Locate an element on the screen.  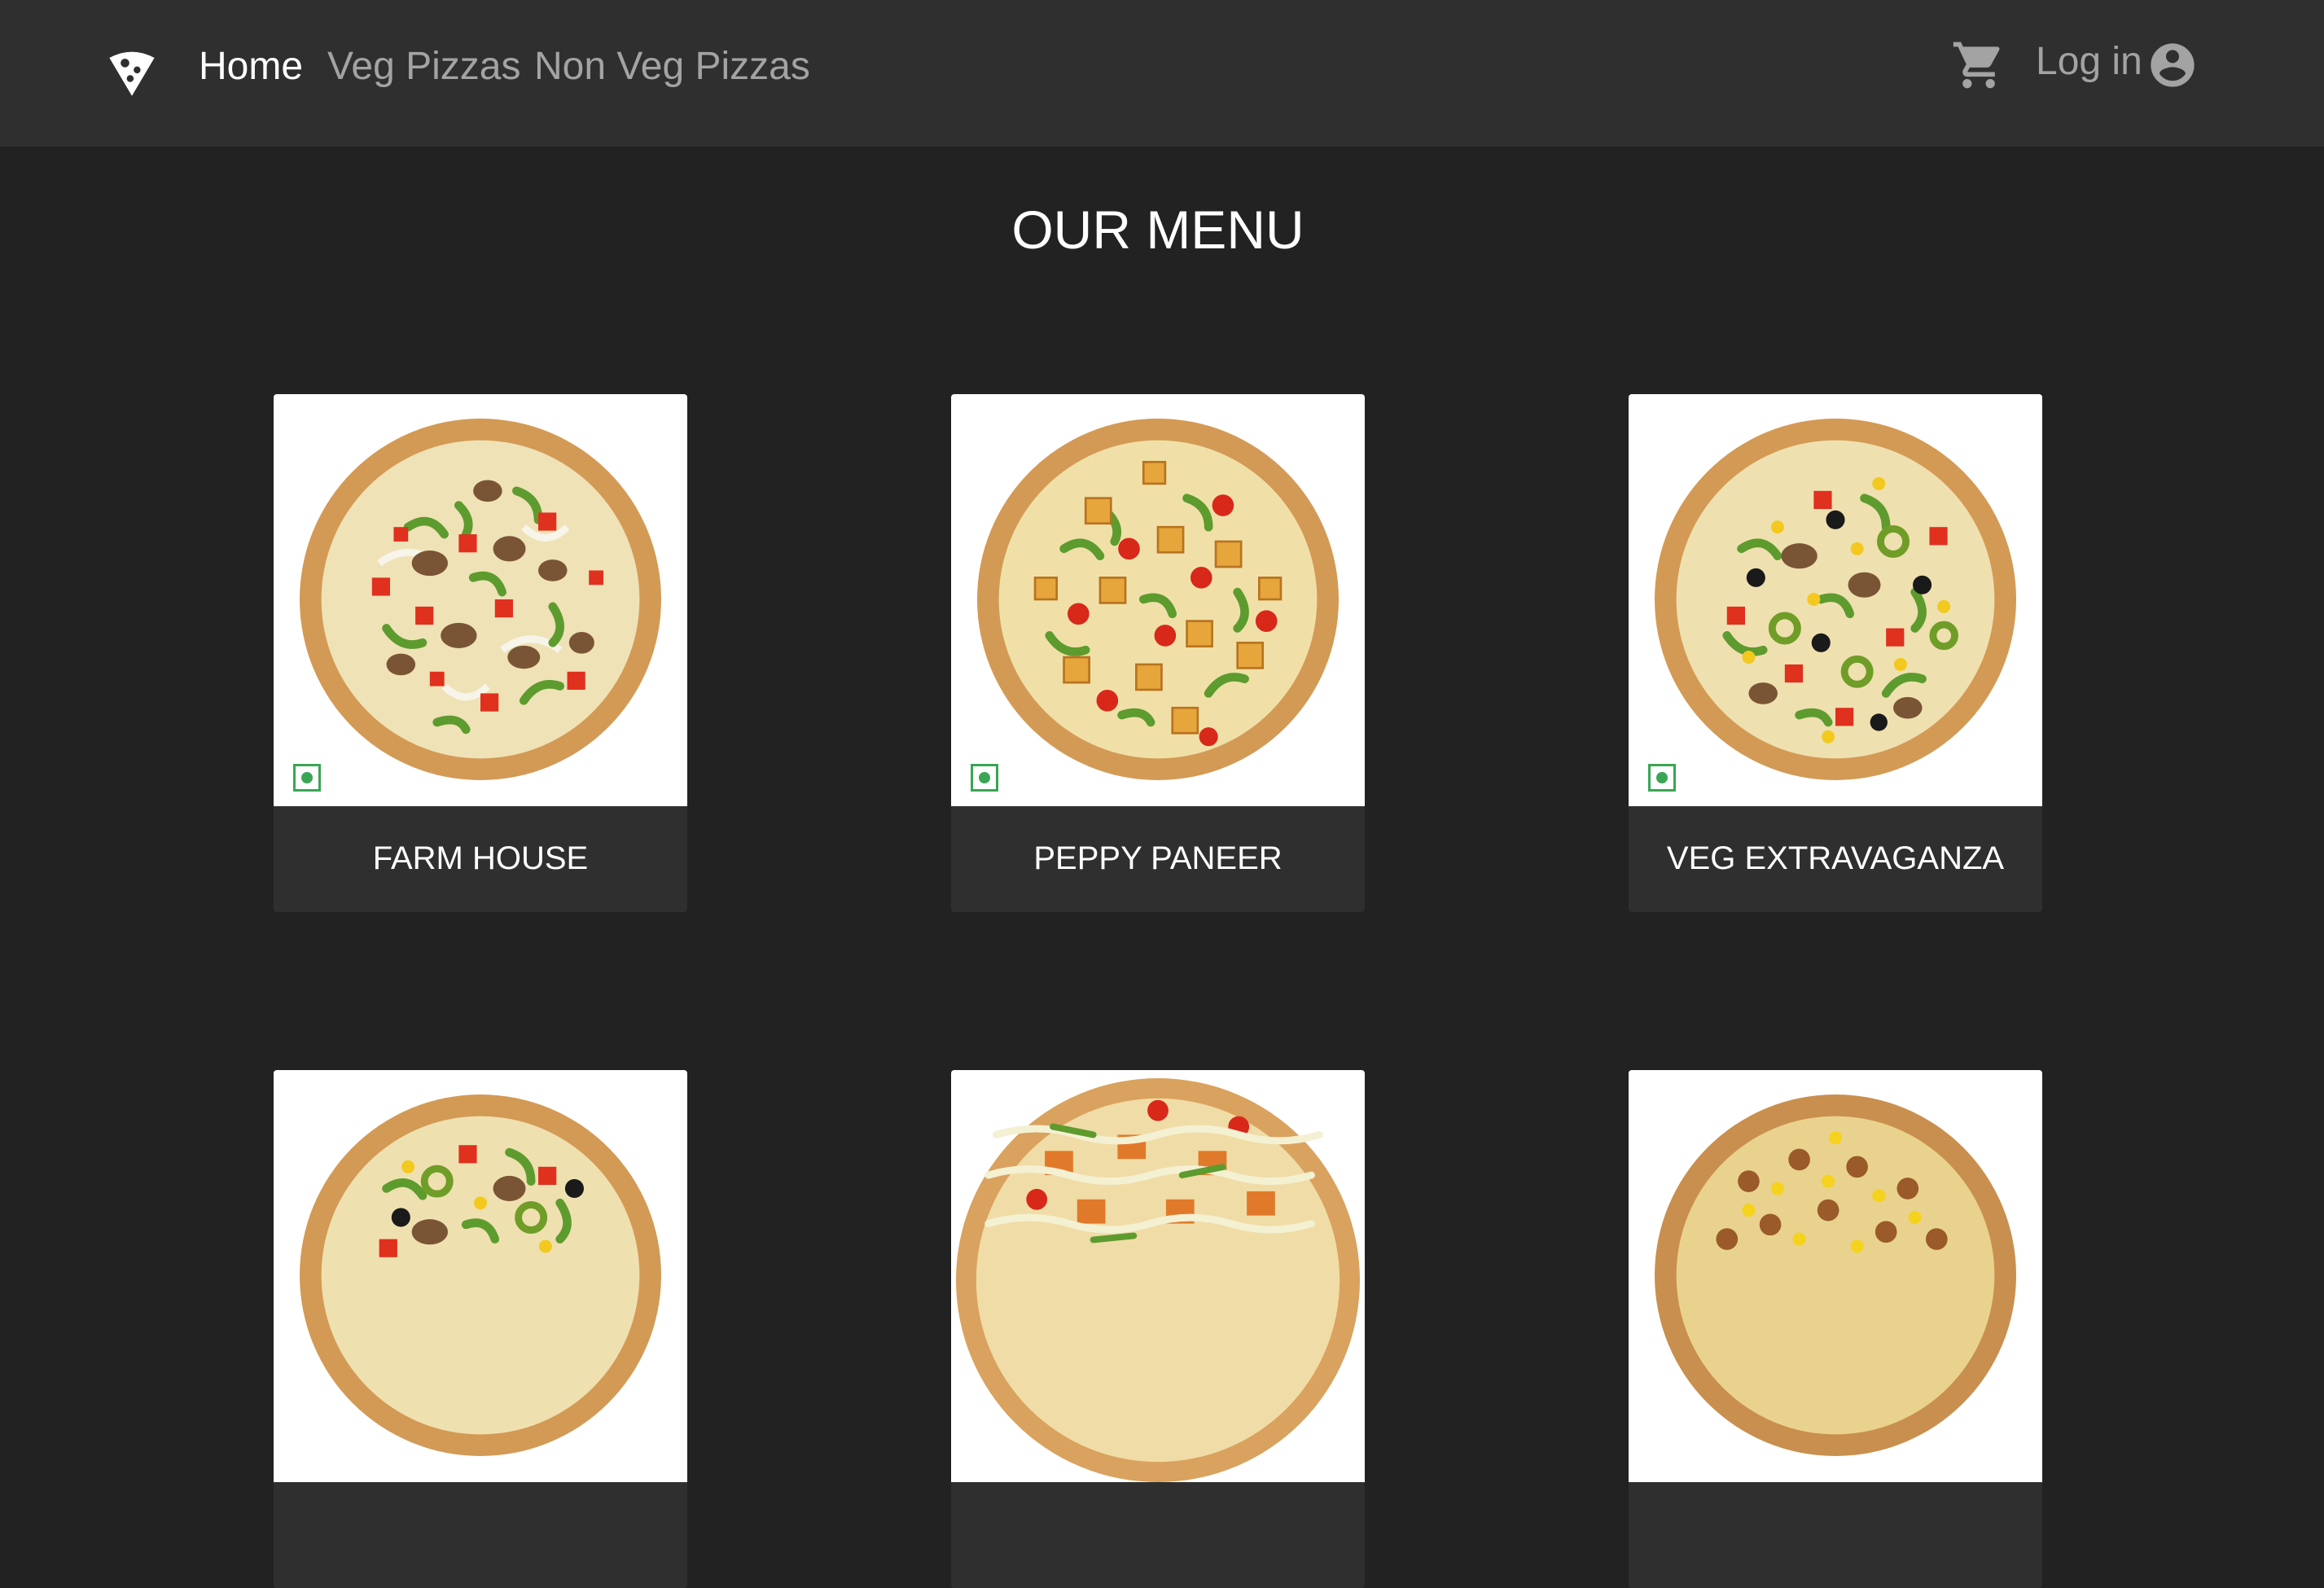
pizza-4-image is located at coordinates (480, 1275).